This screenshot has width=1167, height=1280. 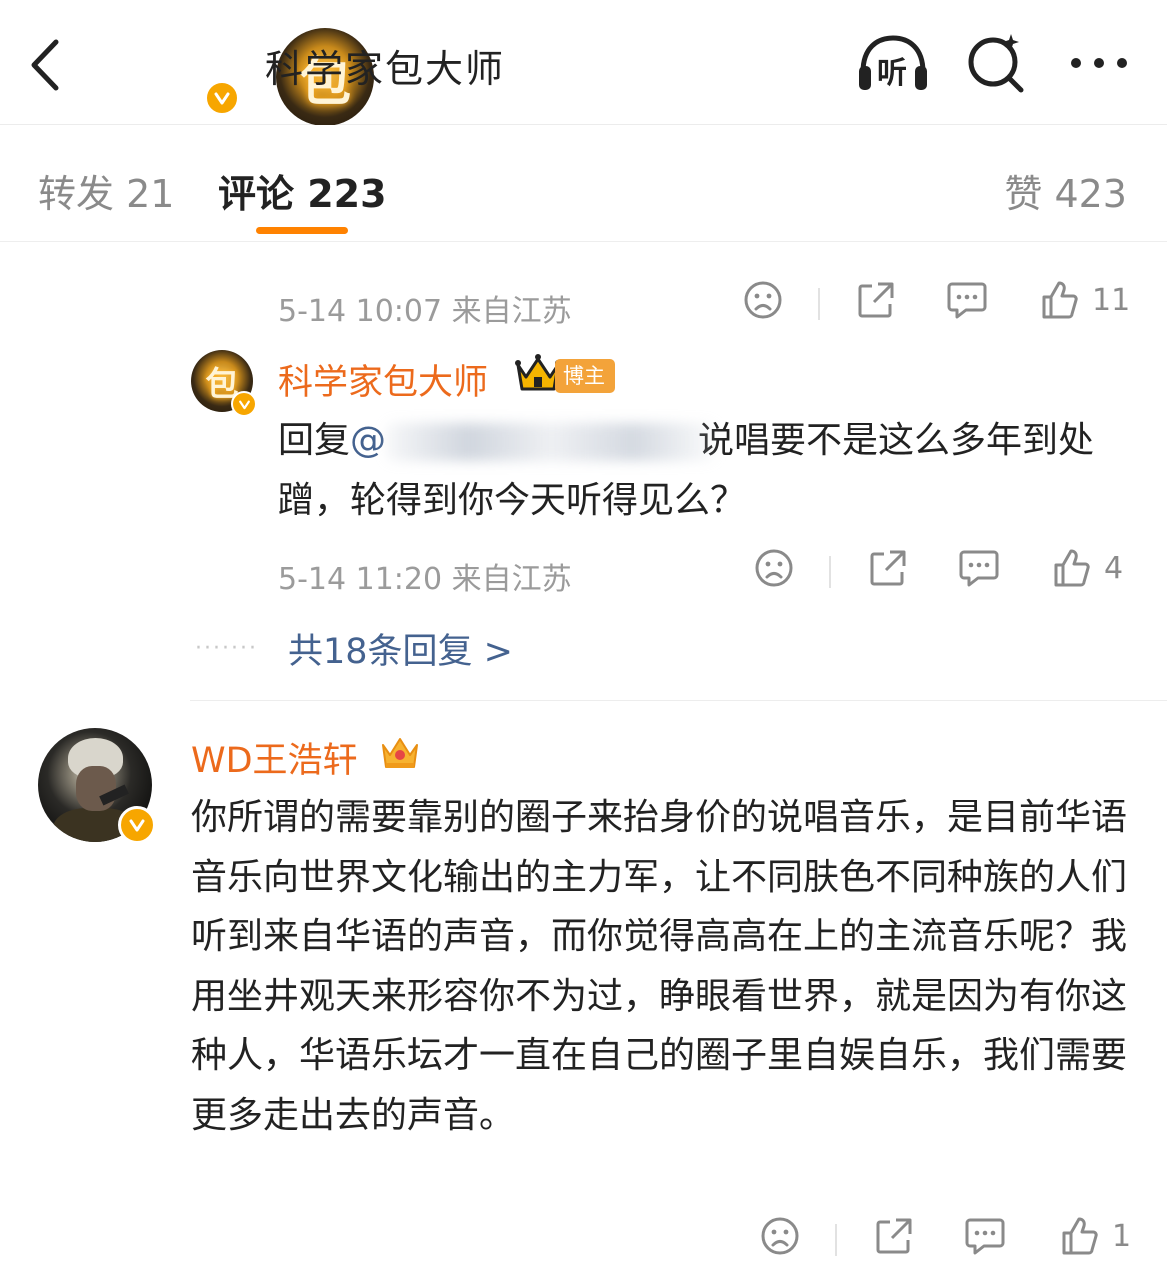 I want to click on tab-repost: 转发 21, so click(x=106, y=190).